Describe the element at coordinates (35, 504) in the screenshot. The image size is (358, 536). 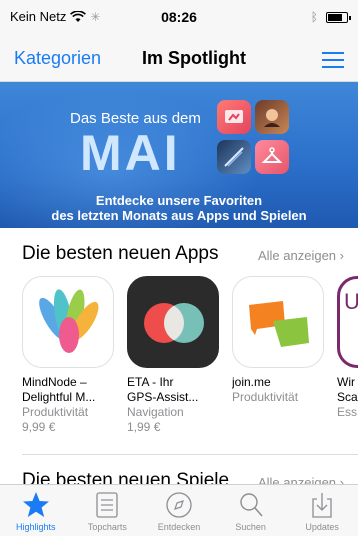
I see `star-icon` at that location.